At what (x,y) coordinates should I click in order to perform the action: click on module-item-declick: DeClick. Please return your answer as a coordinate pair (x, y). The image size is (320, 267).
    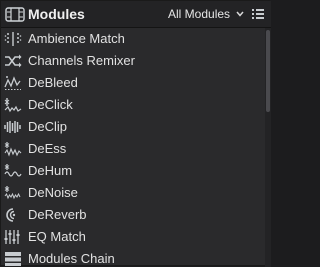
    Looking at the image, I should click on (133, 105).